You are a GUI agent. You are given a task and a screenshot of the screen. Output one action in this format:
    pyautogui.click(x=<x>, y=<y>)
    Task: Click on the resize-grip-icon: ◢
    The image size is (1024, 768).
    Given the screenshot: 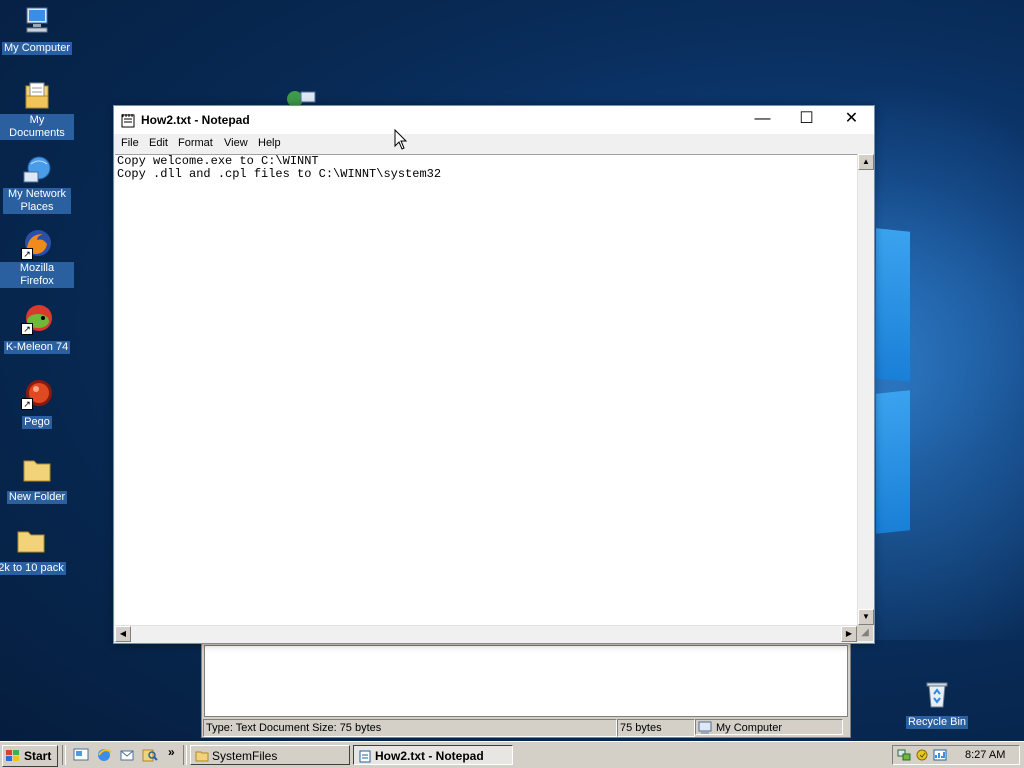 What is the action you would take?
    pyautogui.click(x=865, y=633)
    